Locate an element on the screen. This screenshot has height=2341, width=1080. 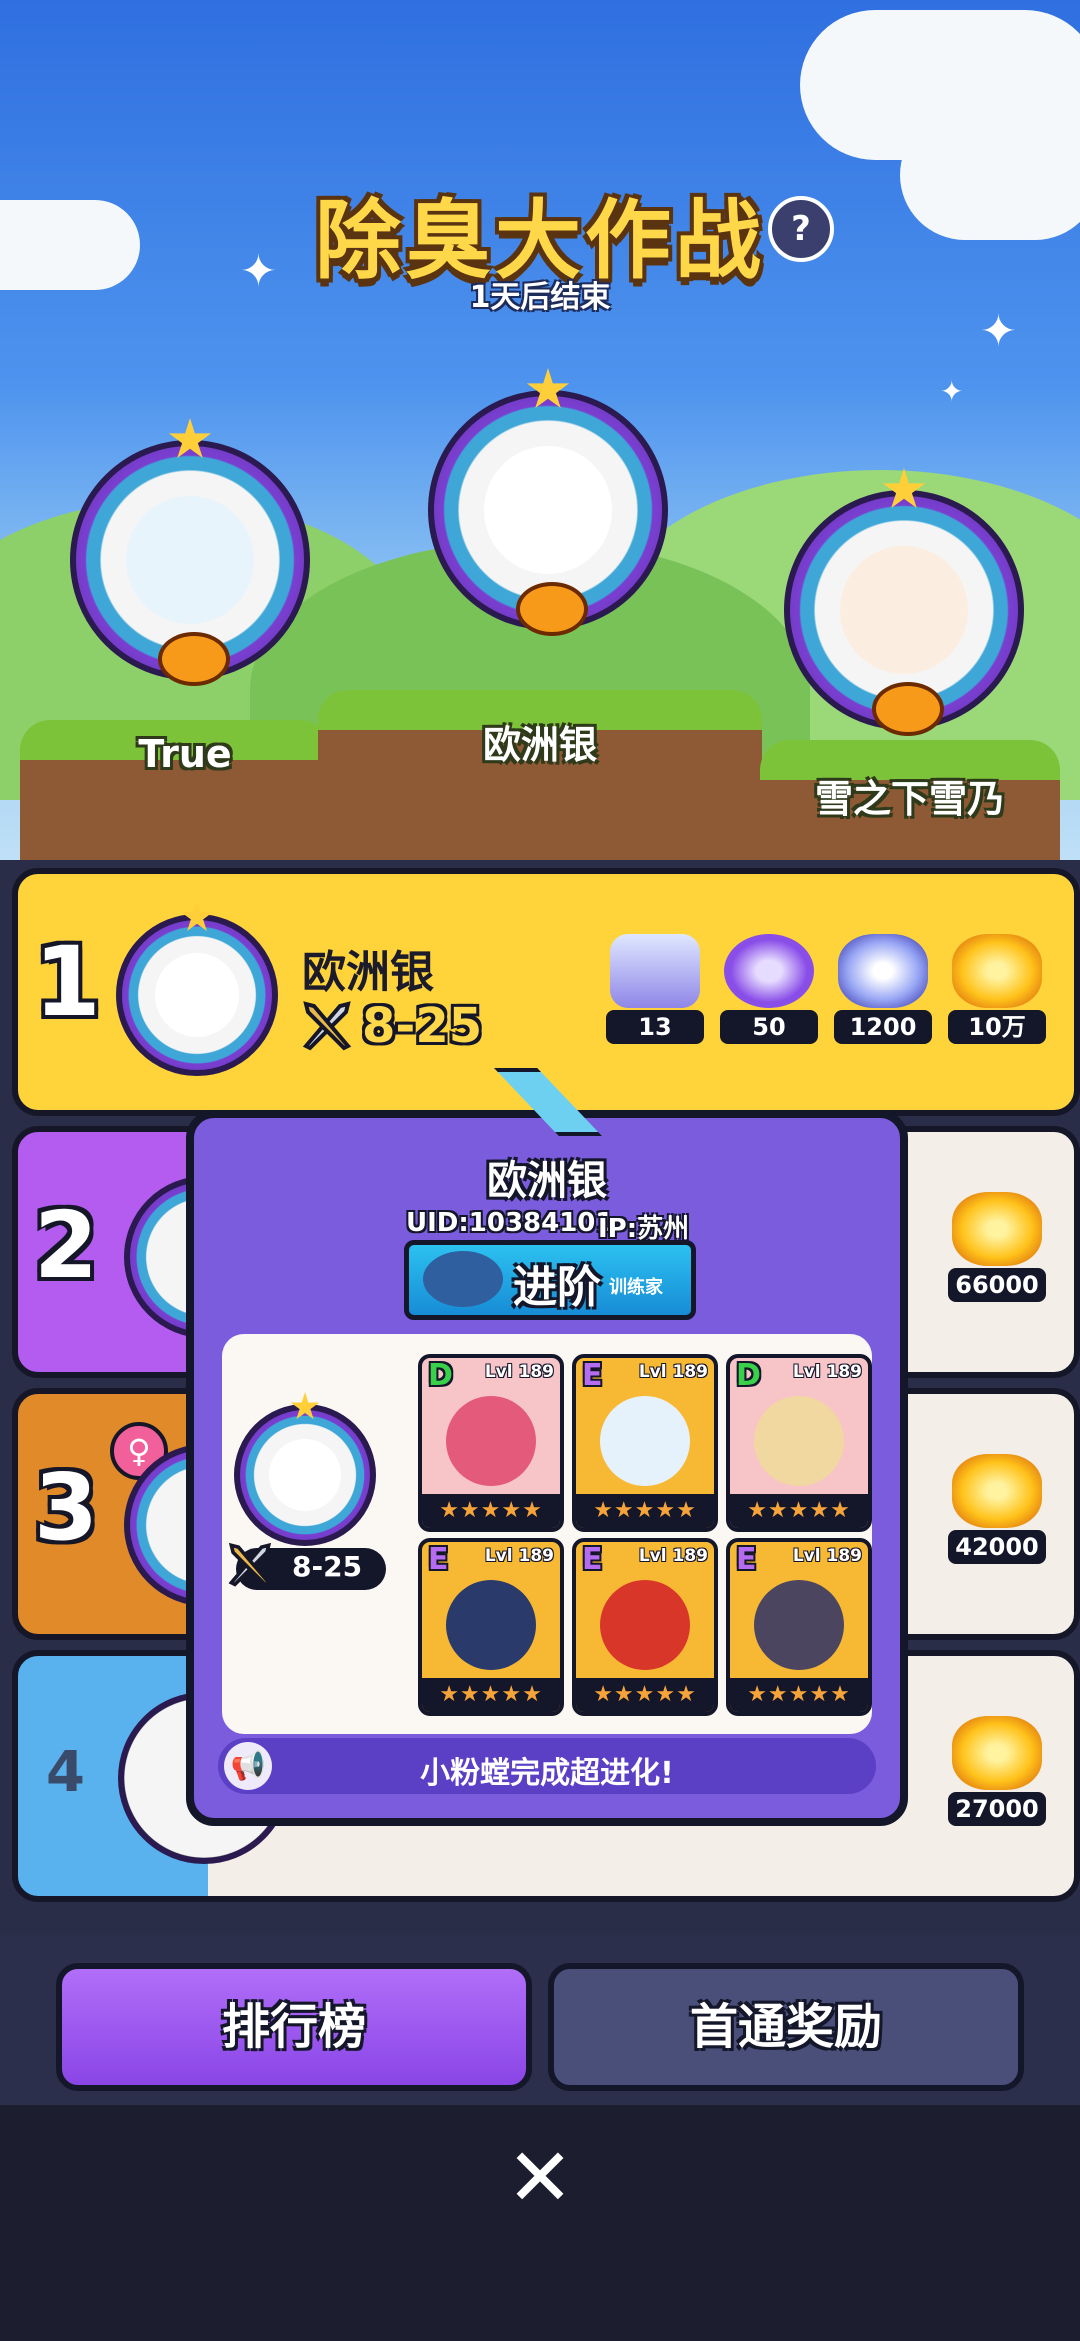
tab-leaderboard: 排行榜 is located at coordinates (294, 2027).